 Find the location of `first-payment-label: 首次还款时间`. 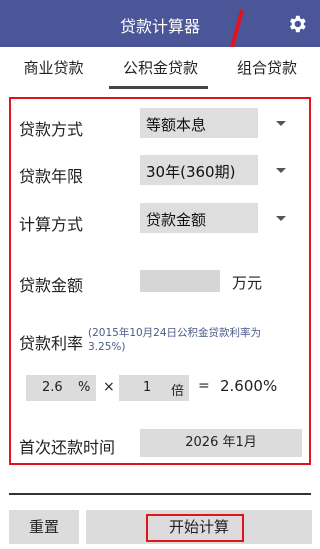

first-payment-label: 首次还款时间 is located at coordinates (67, 447).